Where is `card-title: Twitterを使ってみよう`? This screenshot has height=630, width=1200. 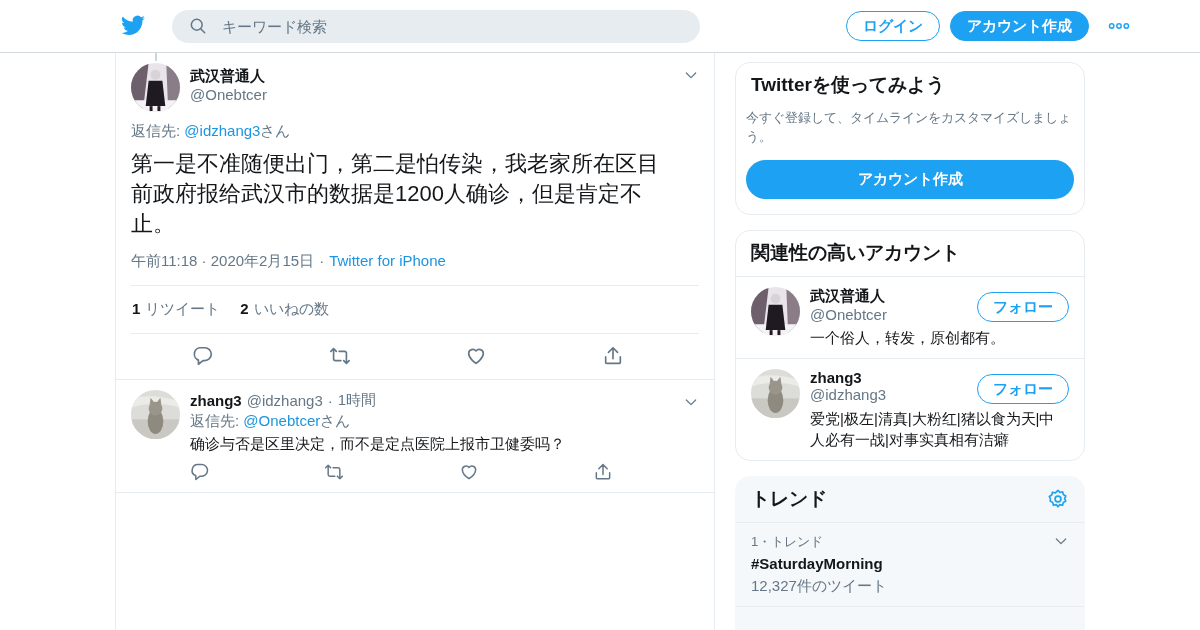 card-title: Twitterを使ってみよう is located at coordinates (848, 85).